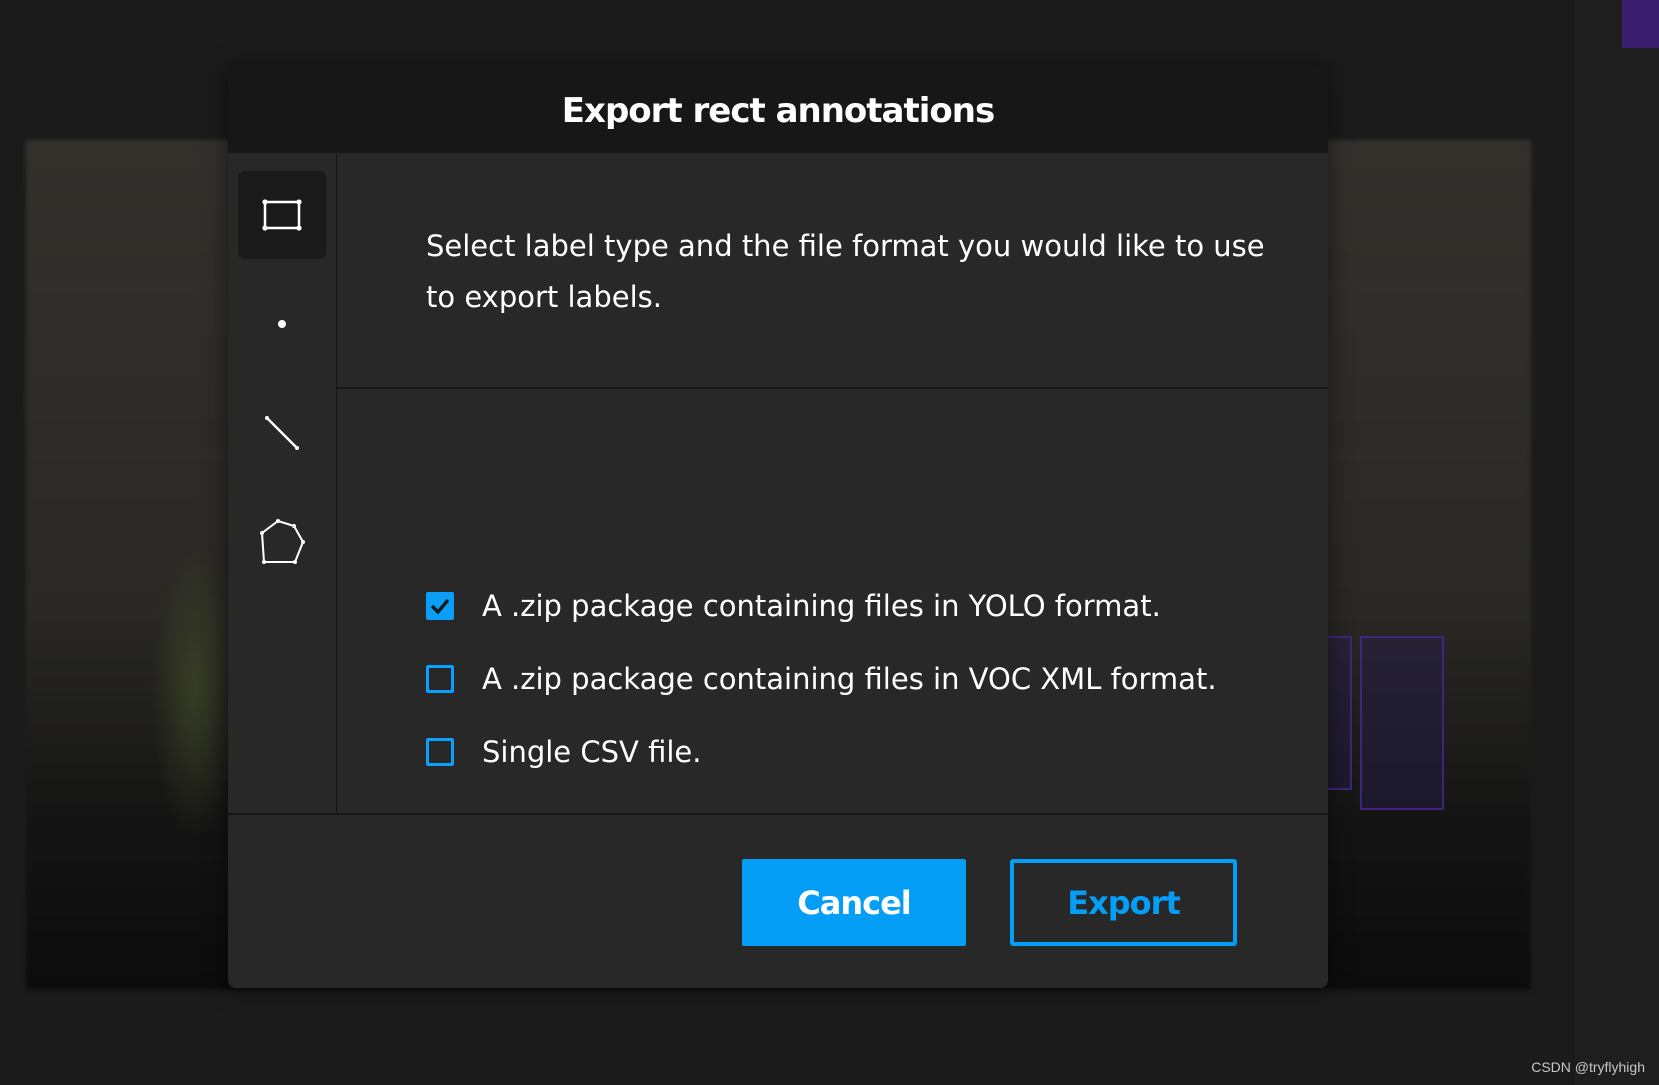  What do you see at coordinates (854, 902) in the screenshot?
I see `cancel-button: Cancel` at bounding box center [854, 902].